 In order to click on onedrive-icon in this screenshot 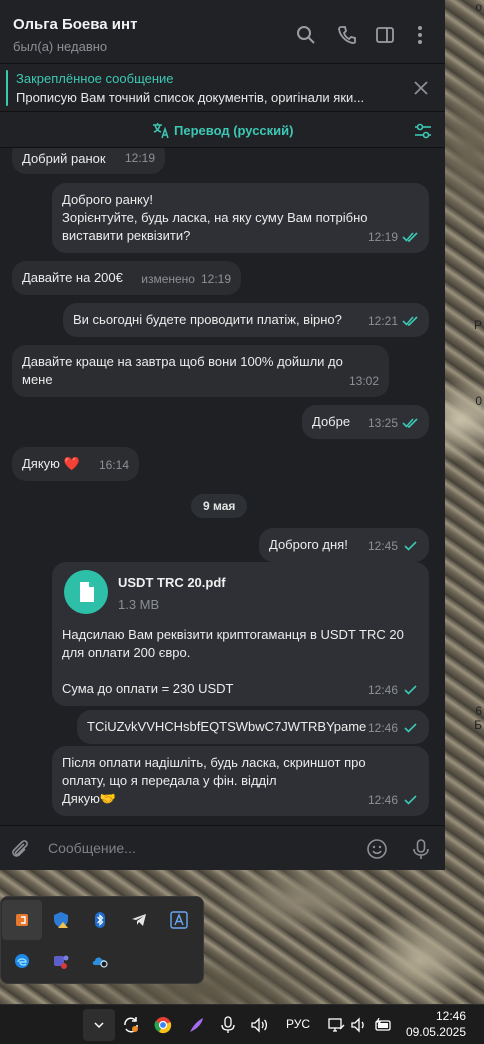, I will do `click(100, 961)`.